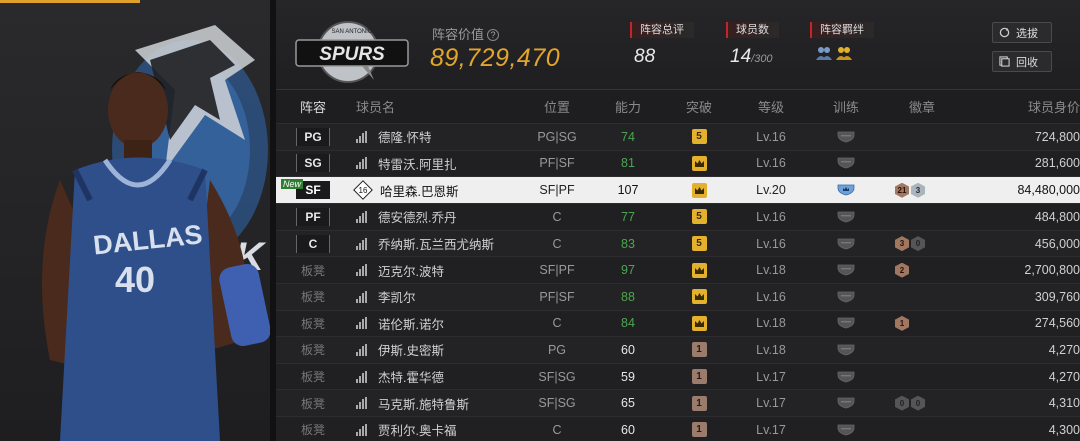 The image size is (1080, 441). Describe the element at coordinates (842, 41) in the screenshot. I see `synergy-stat: 阵容羁绊` at that location.